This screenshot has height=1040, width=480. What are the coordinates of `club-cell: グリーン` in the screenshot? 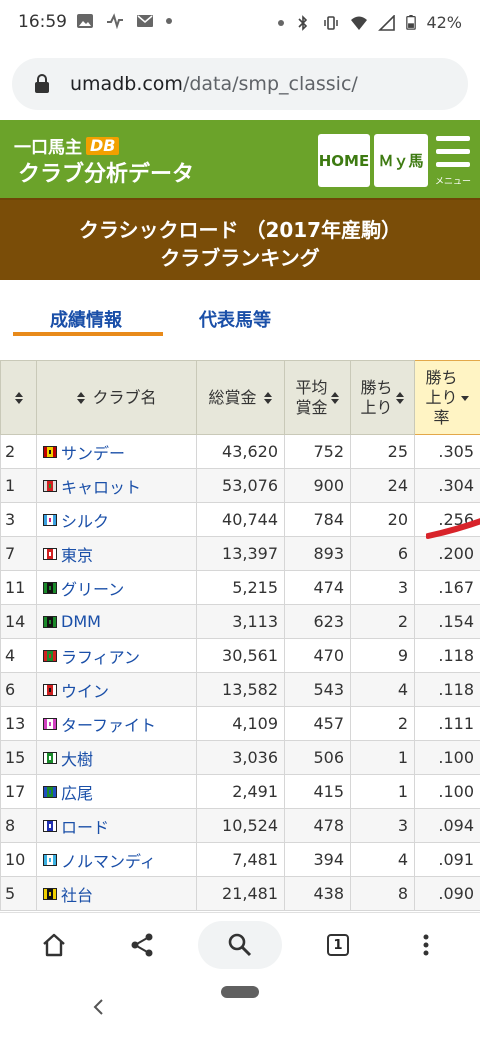 It's located at (116, 587).